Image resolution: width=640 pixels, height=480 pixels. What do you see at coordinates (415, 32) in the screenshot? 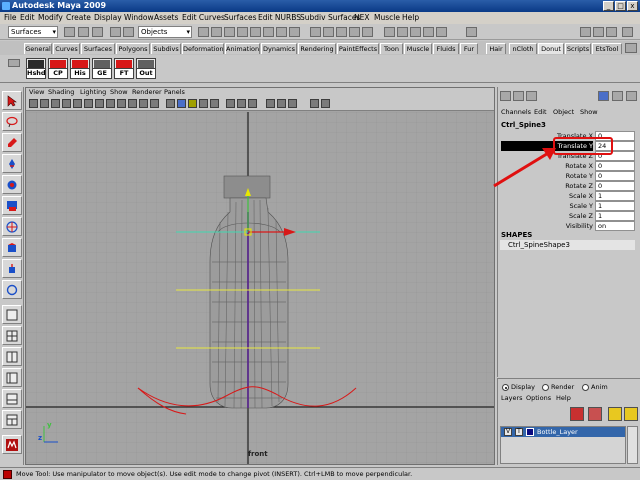
I see `render-current-frame-icon` at bounding box center [415, 32].